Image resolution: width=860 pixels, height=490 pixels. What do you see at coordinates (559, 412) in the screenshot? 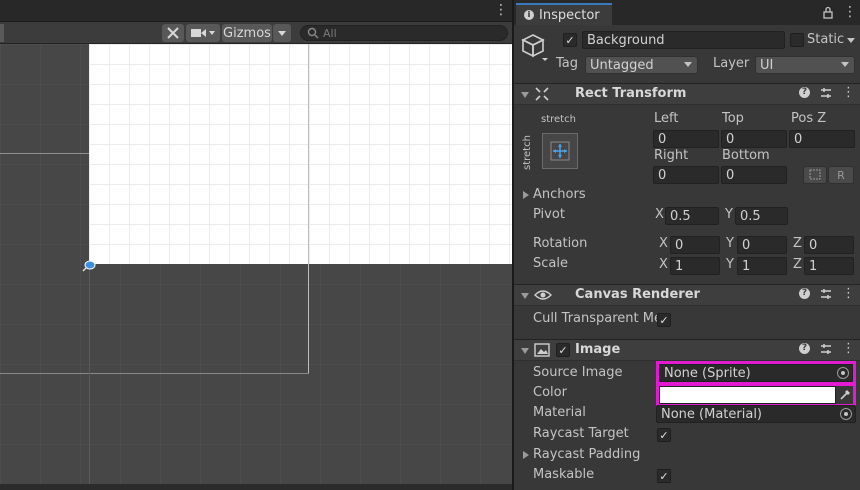
I see `material-label: Material` at bounding box center [559, 412].